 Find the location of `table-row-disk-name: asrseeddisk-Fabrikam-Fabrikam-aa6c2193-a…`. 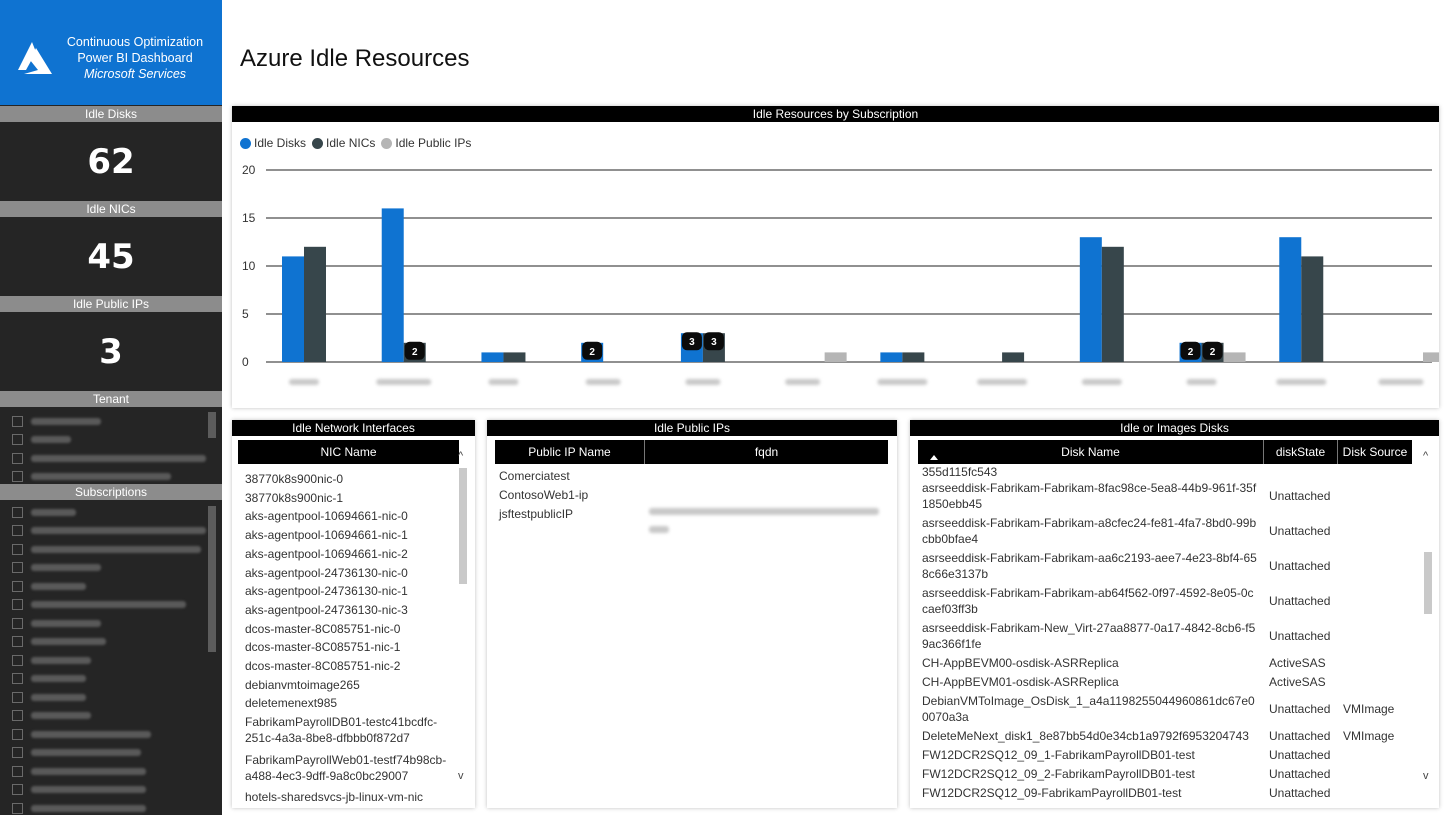

table-row-disk-name: asrseeddisk-Fabrikam-Fabrikam-aa6c2193-a… is located at coordinates (1090, 566).